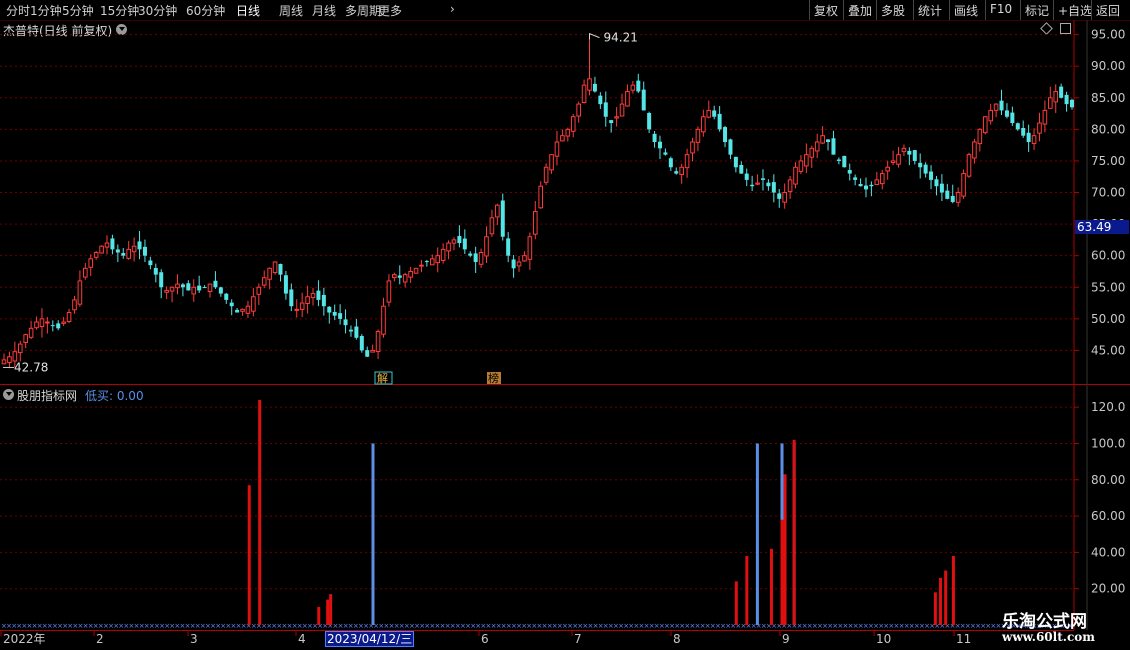  What do you see at coordinates (1108, 10) in the screenshot?
I see `toolbar-right-item-8: 返回` at bounding box center [1108, 10].